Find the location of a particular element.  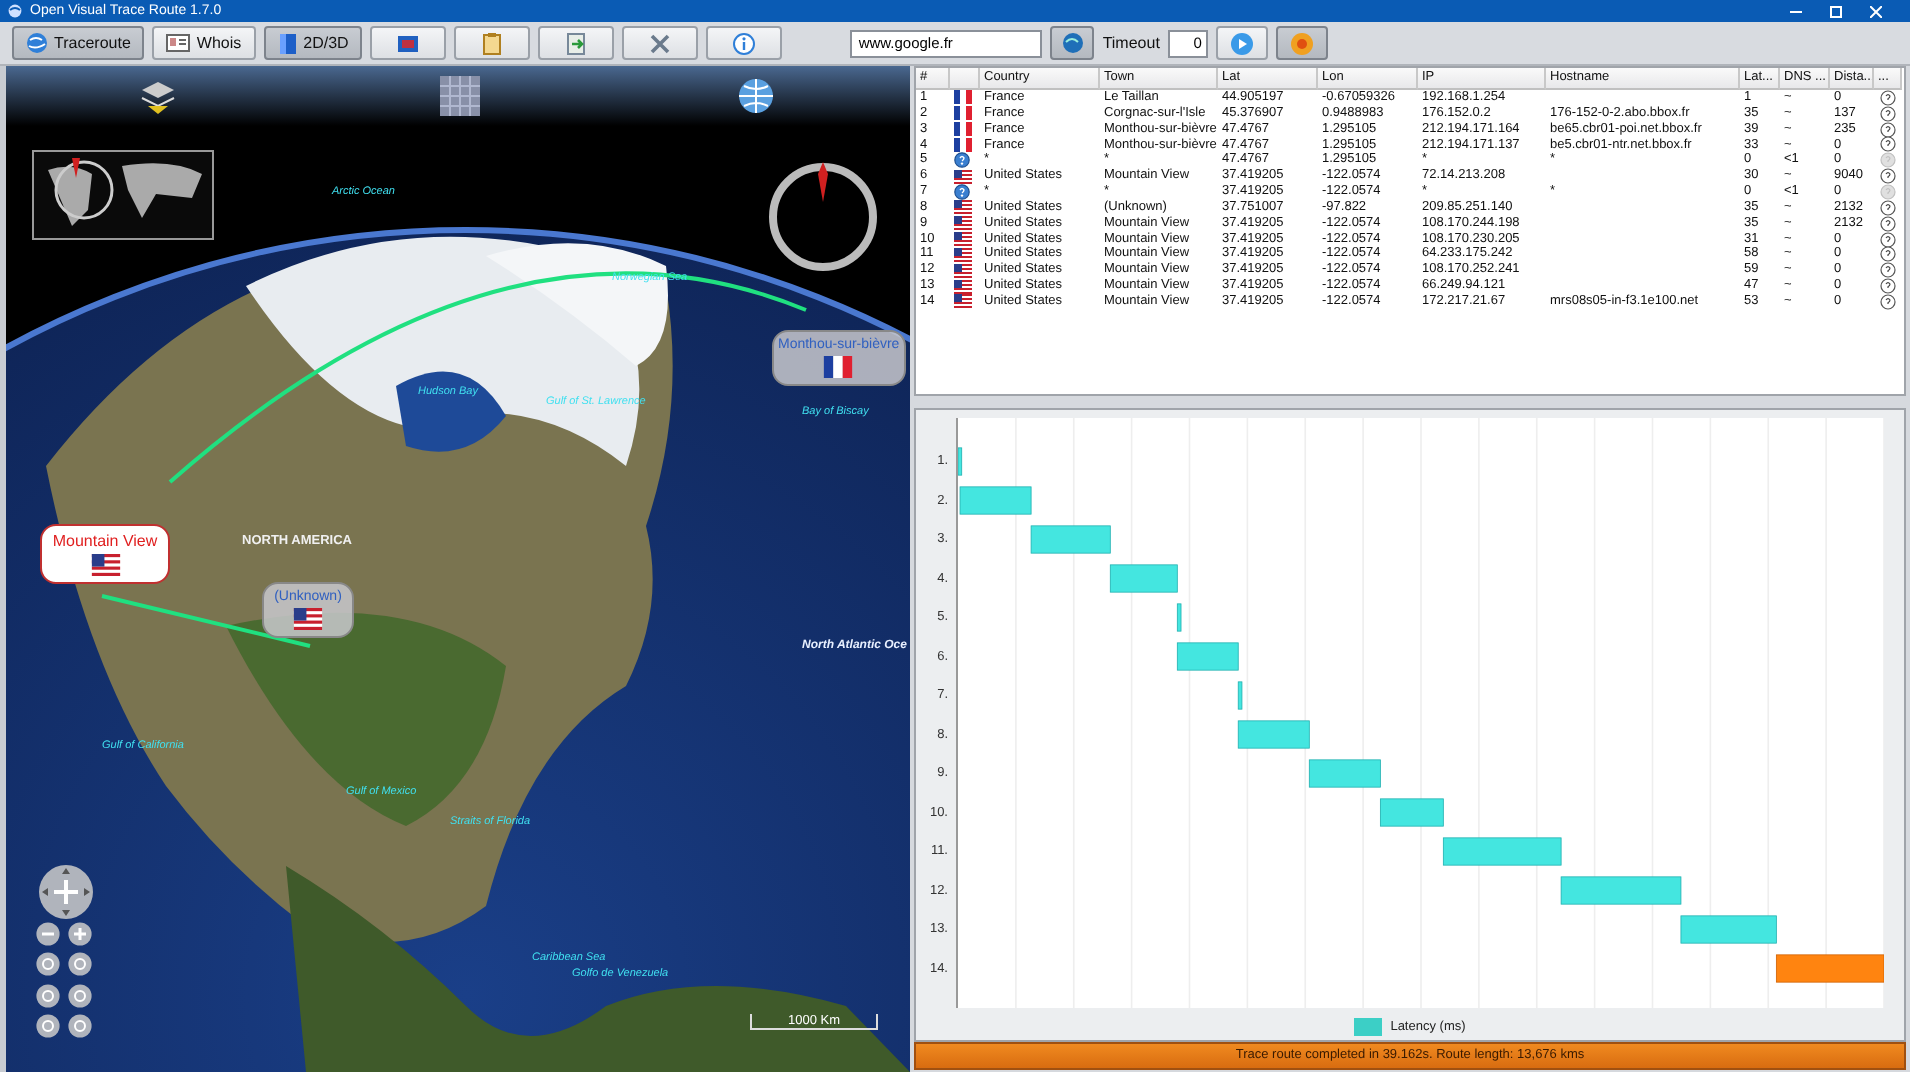

toolbar-button: 2D/3D is located at coordinates (313, 43).